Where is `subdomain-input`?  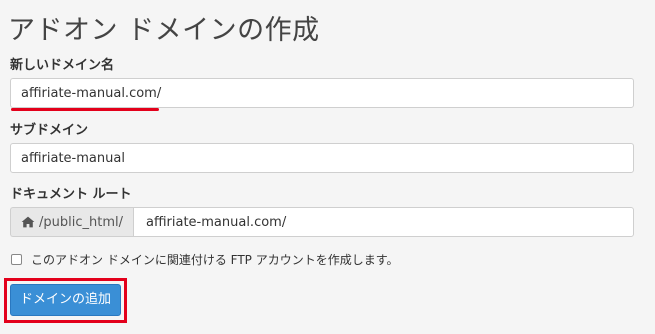
subdomain-input is located at coordinates (322, 158).